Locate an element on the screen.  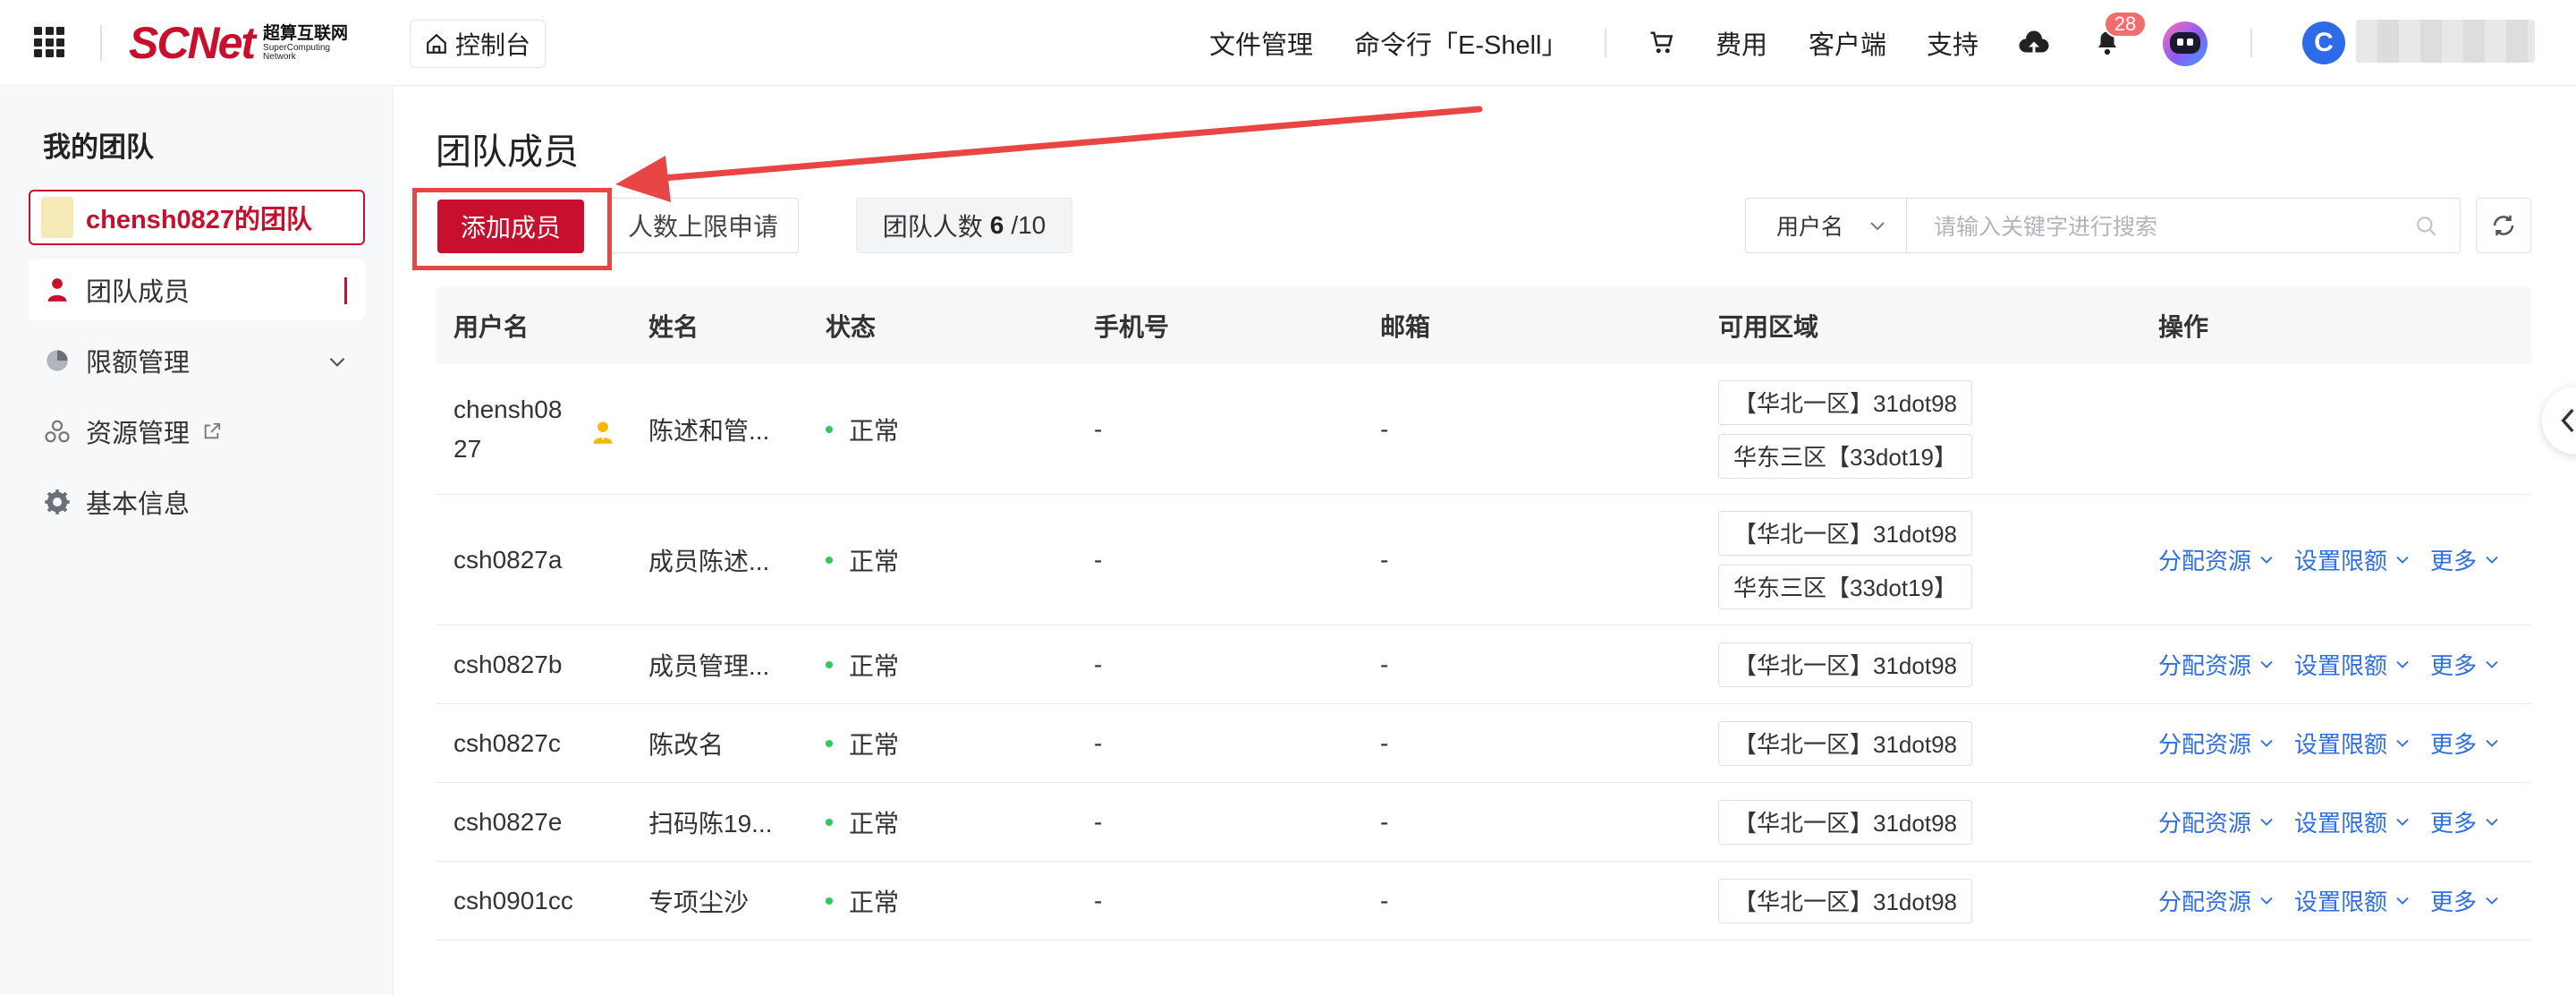
refresh-button is located at coordinates (2503, 225).